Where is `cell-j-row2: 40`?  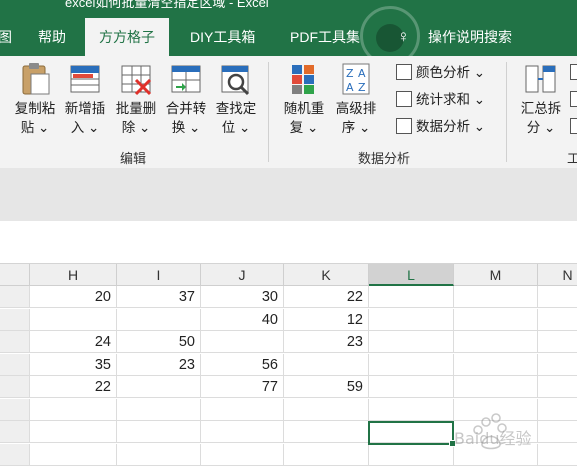 cell-j-row2: 40 is located at coordinates (242, 319).